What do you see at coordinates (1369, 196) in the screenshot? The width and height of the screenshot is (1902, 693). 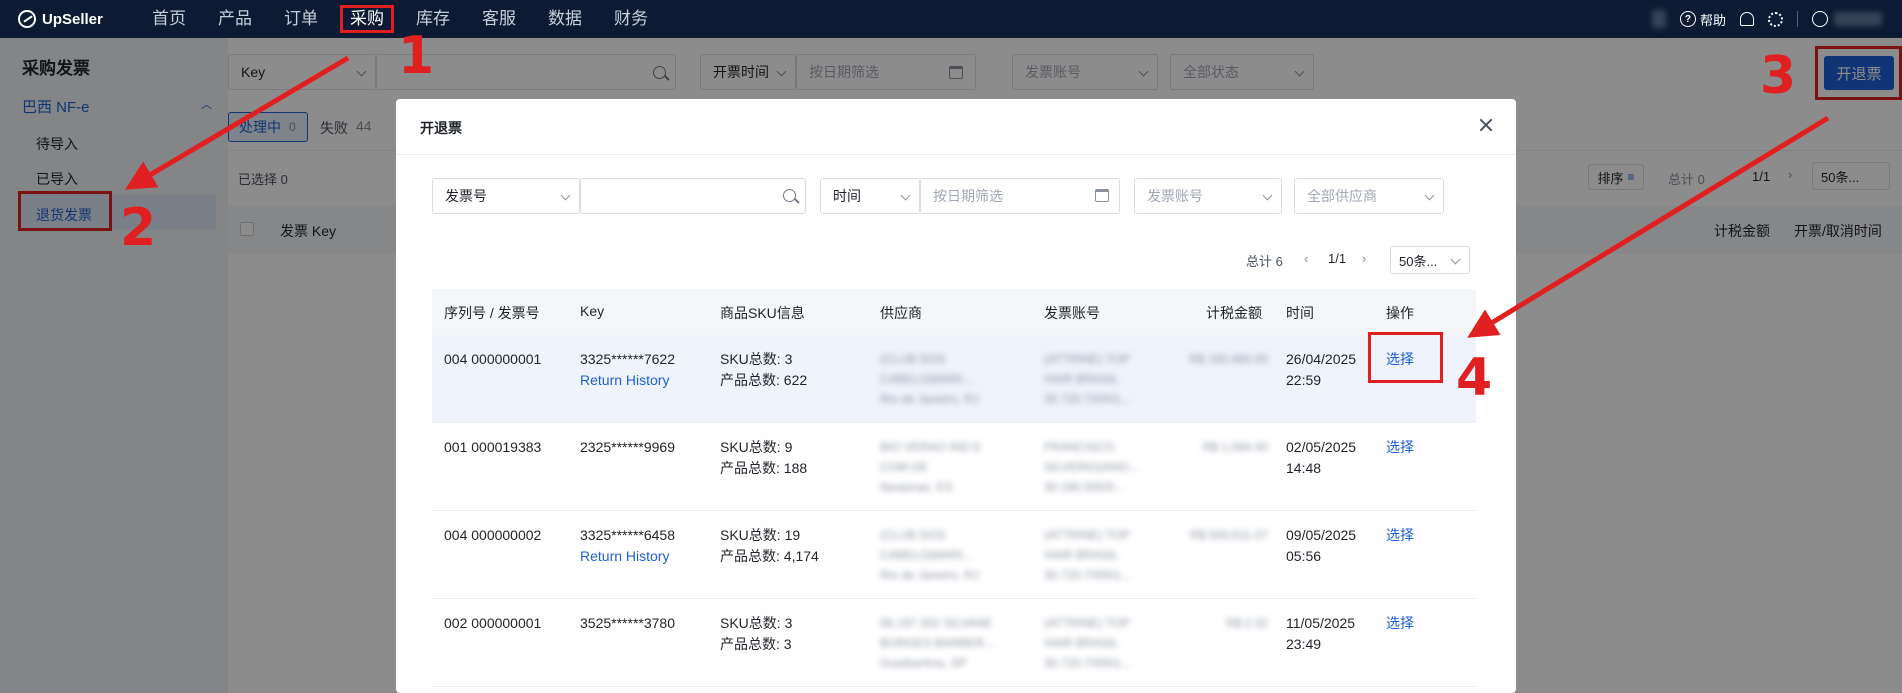 I see `supplier-select: 全部供应商` at bounding box center [1369, 196].